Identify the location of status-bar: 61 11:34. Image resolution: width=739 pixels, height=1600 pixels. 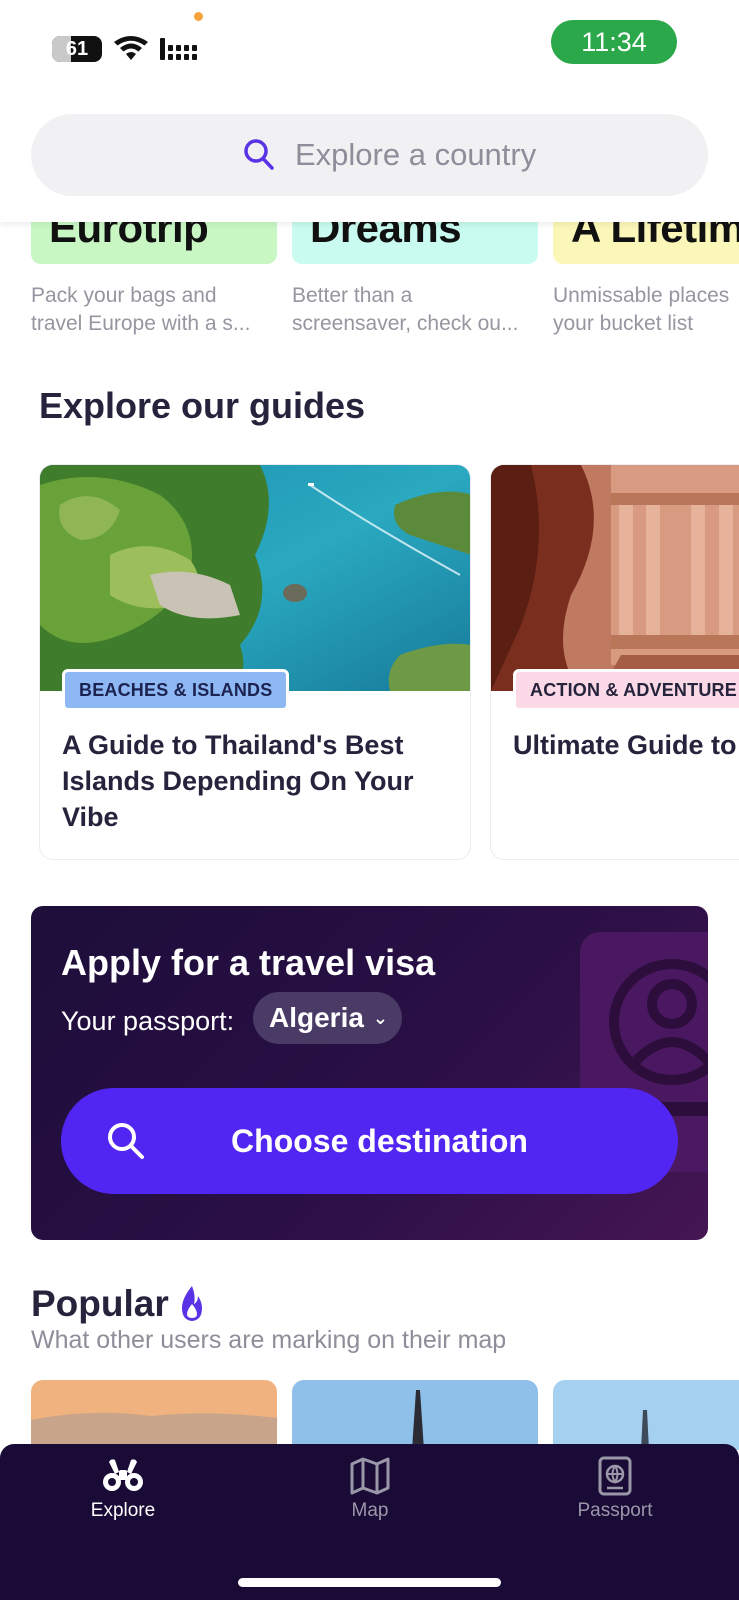
(369, 48).